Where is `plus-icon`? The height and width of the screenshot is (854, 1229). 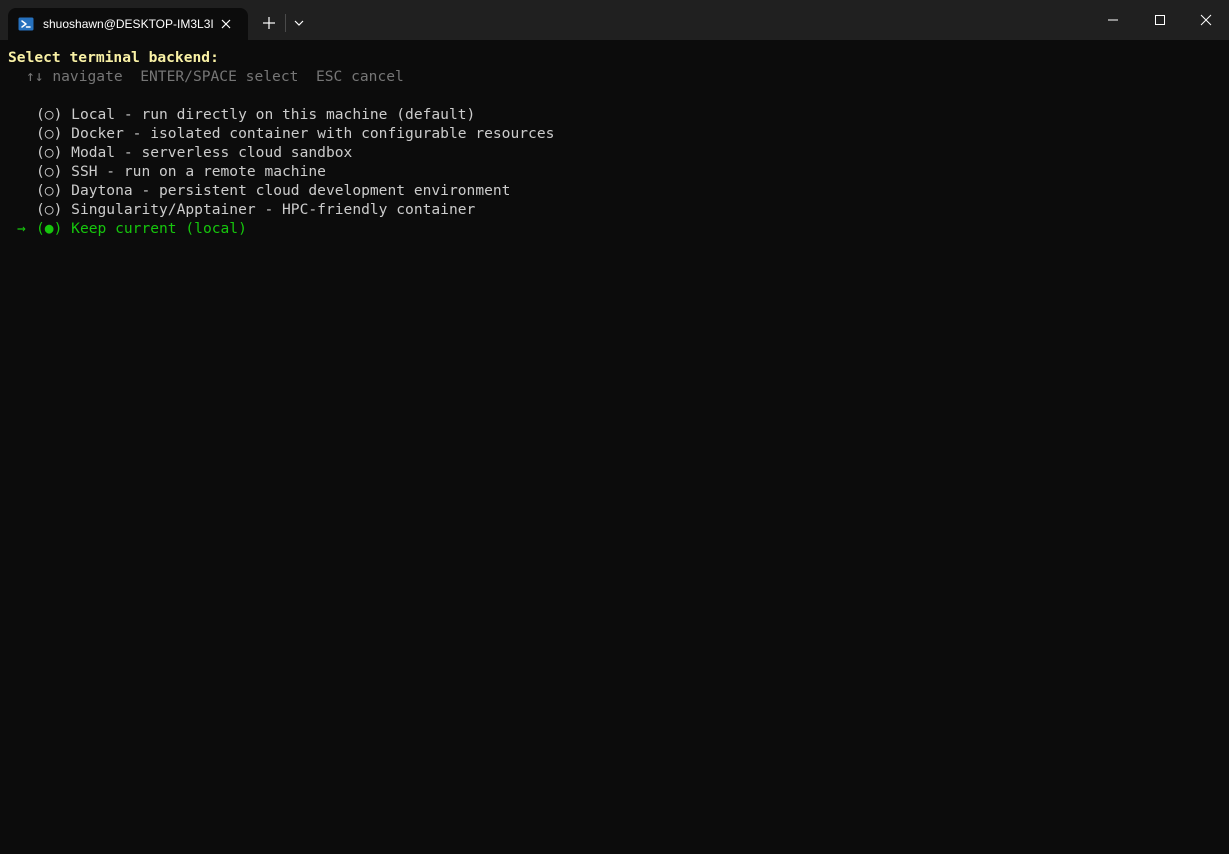 plus-icon is located at coordinates (269, 23).